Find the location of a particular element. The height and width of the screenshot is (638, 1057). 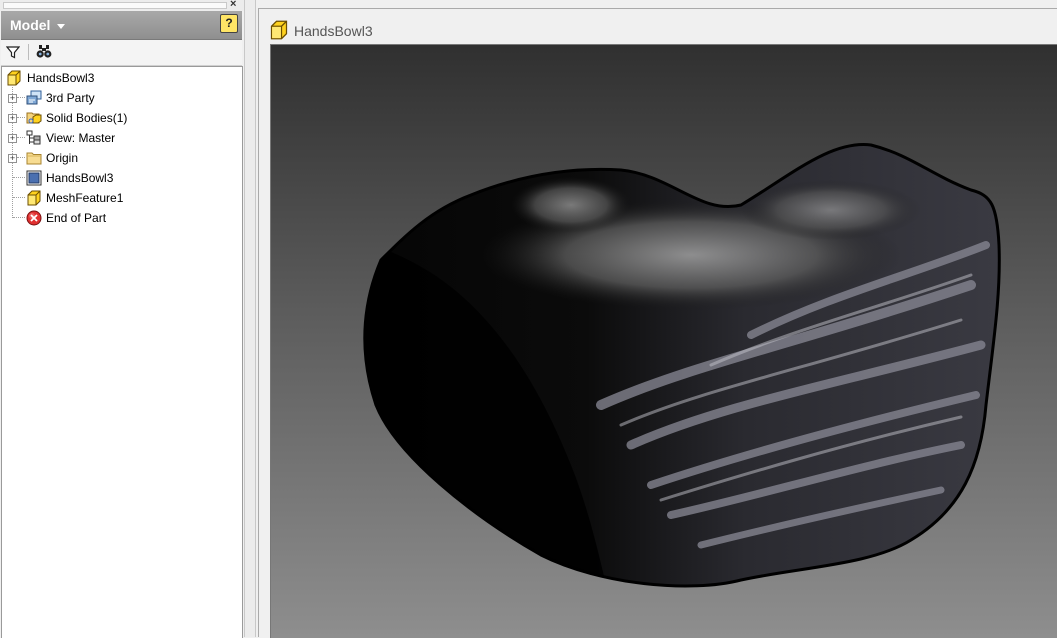

tree-item-label: 3rd Party is located at coordinates (70, 98).